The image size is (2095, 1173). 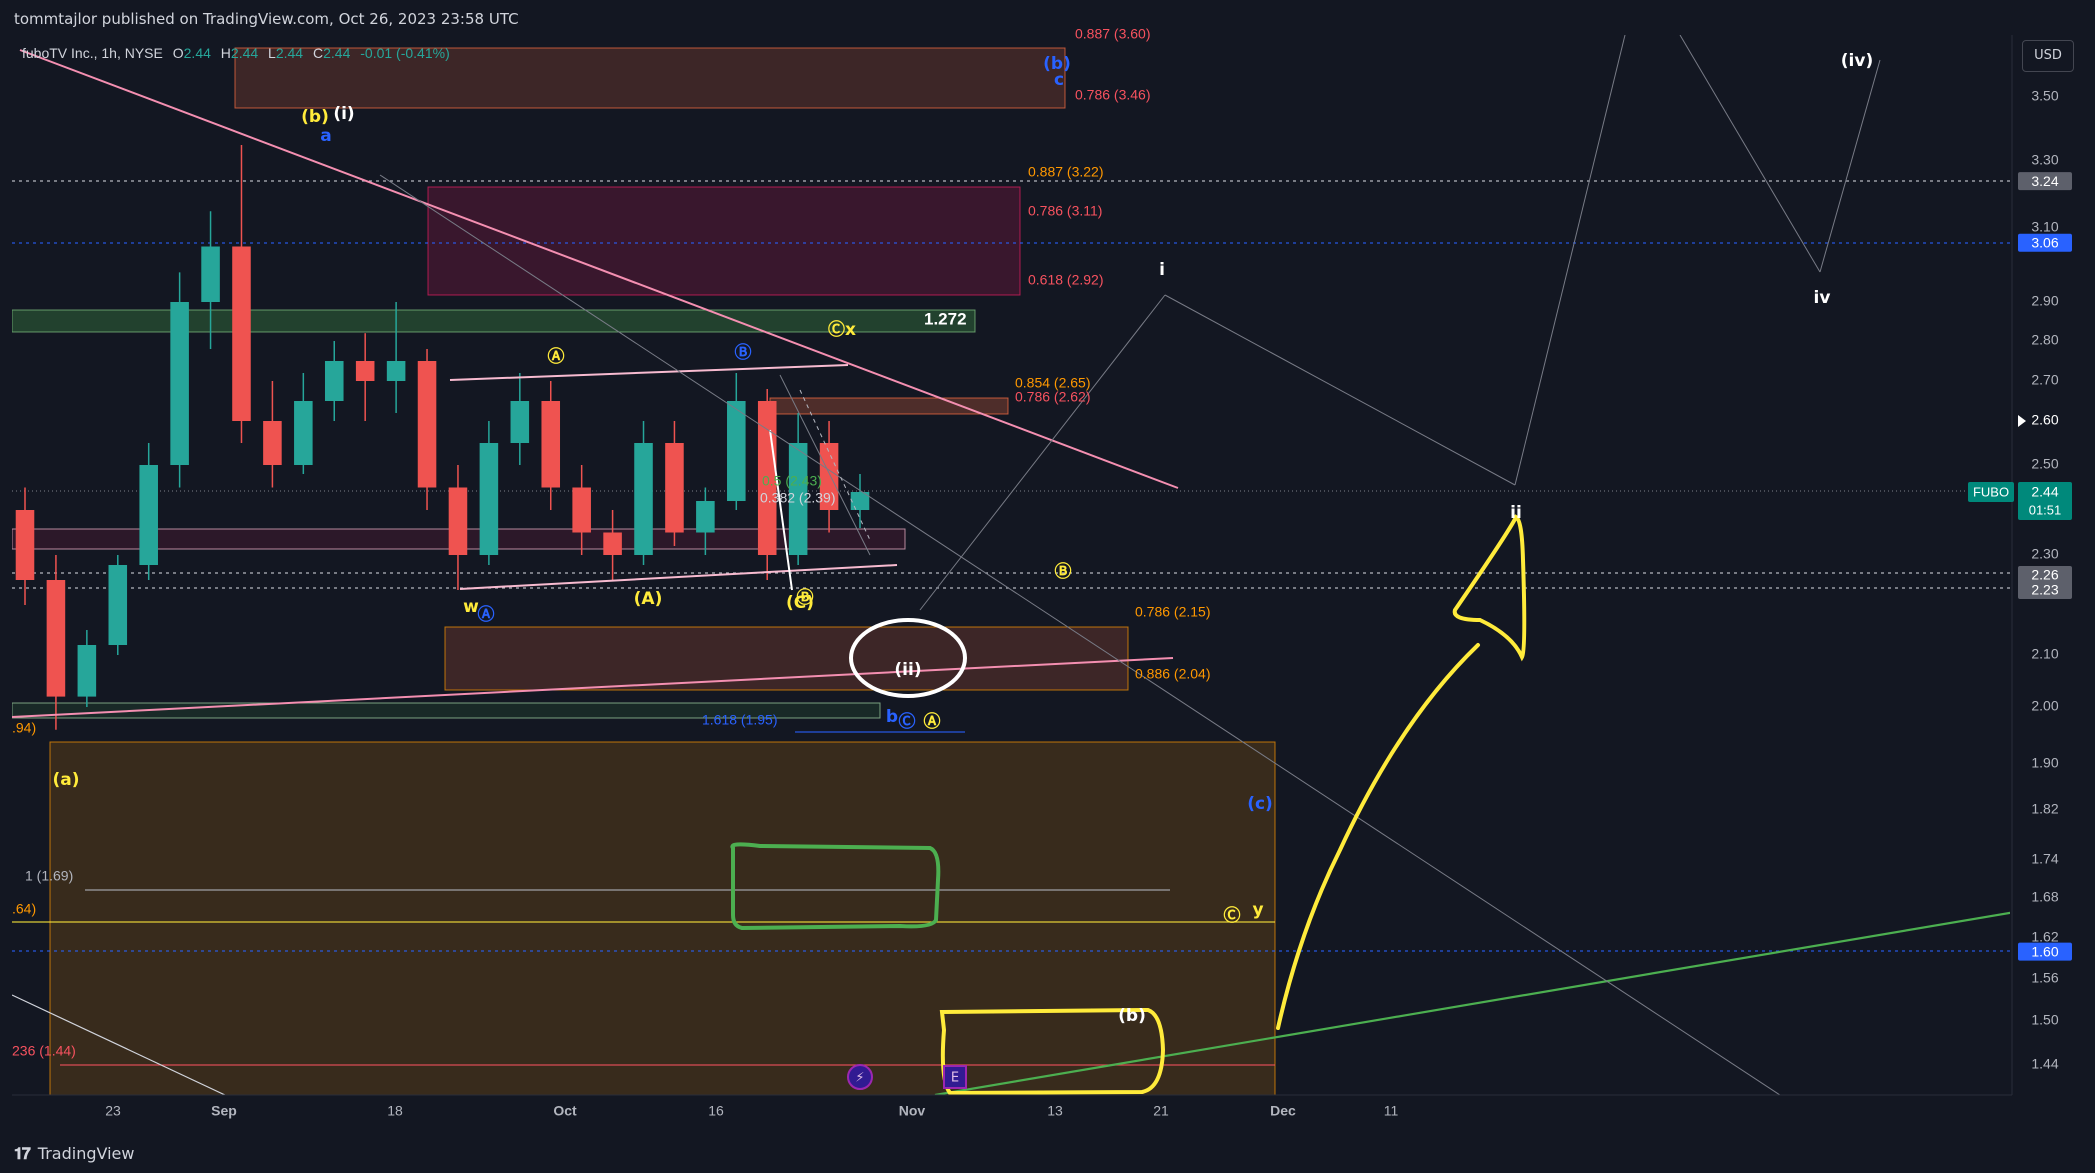 I want to click on event-marker-label: E, so click(x=955, y=1078).